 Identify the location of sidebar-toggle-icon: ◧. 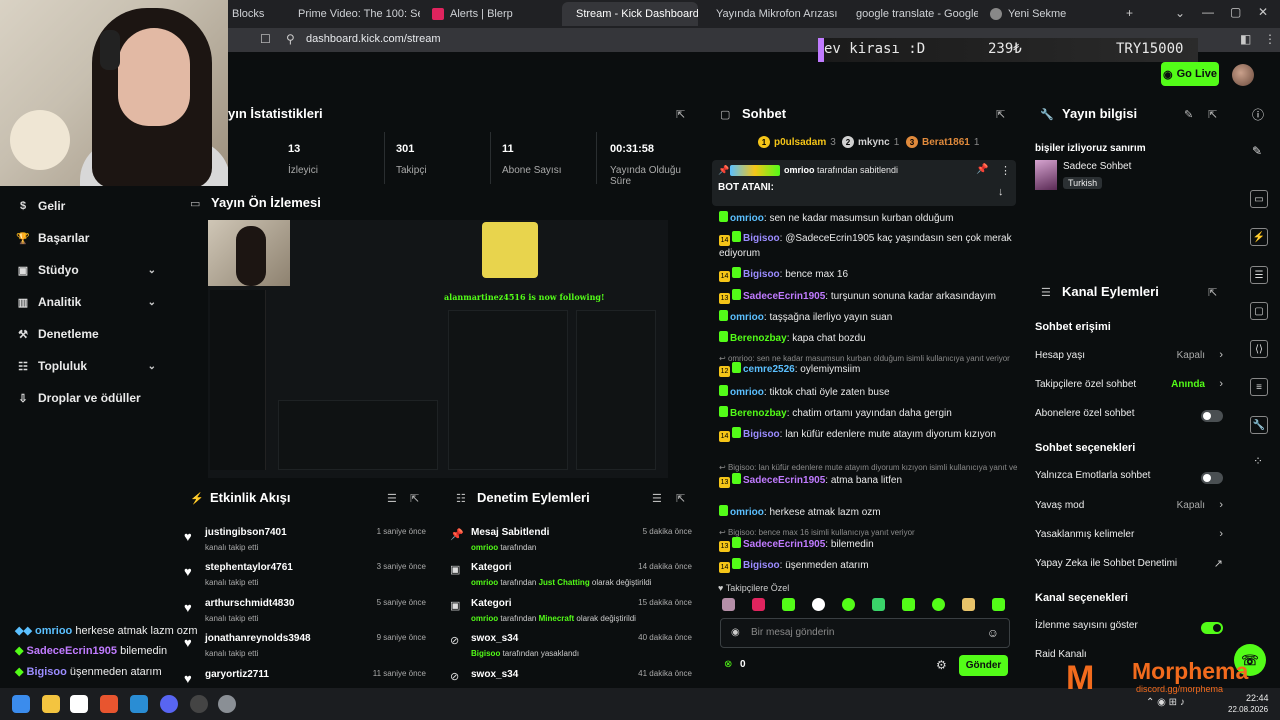
(1245, 39).